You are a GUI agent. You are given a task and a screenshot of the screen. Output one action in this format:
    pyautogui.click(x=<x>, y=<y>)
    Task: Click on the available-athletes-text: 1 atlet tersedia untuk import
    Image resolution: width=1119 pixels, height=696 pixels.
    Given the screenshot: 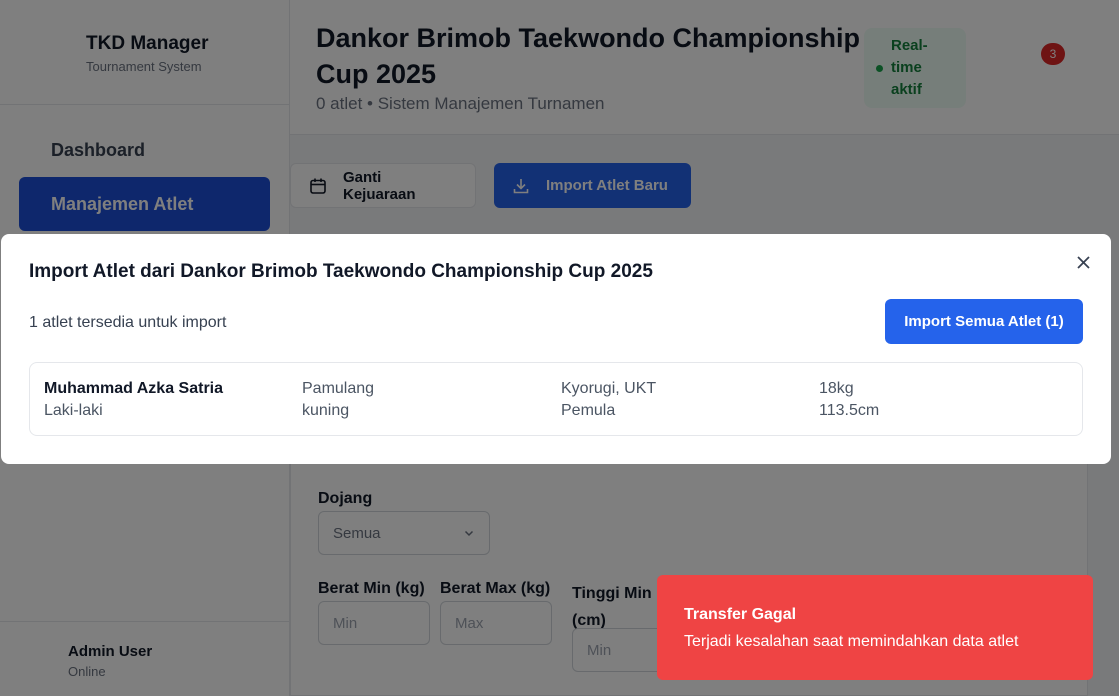 What is the action you would take?
    pyautogui.click(x=128, y=322)
    